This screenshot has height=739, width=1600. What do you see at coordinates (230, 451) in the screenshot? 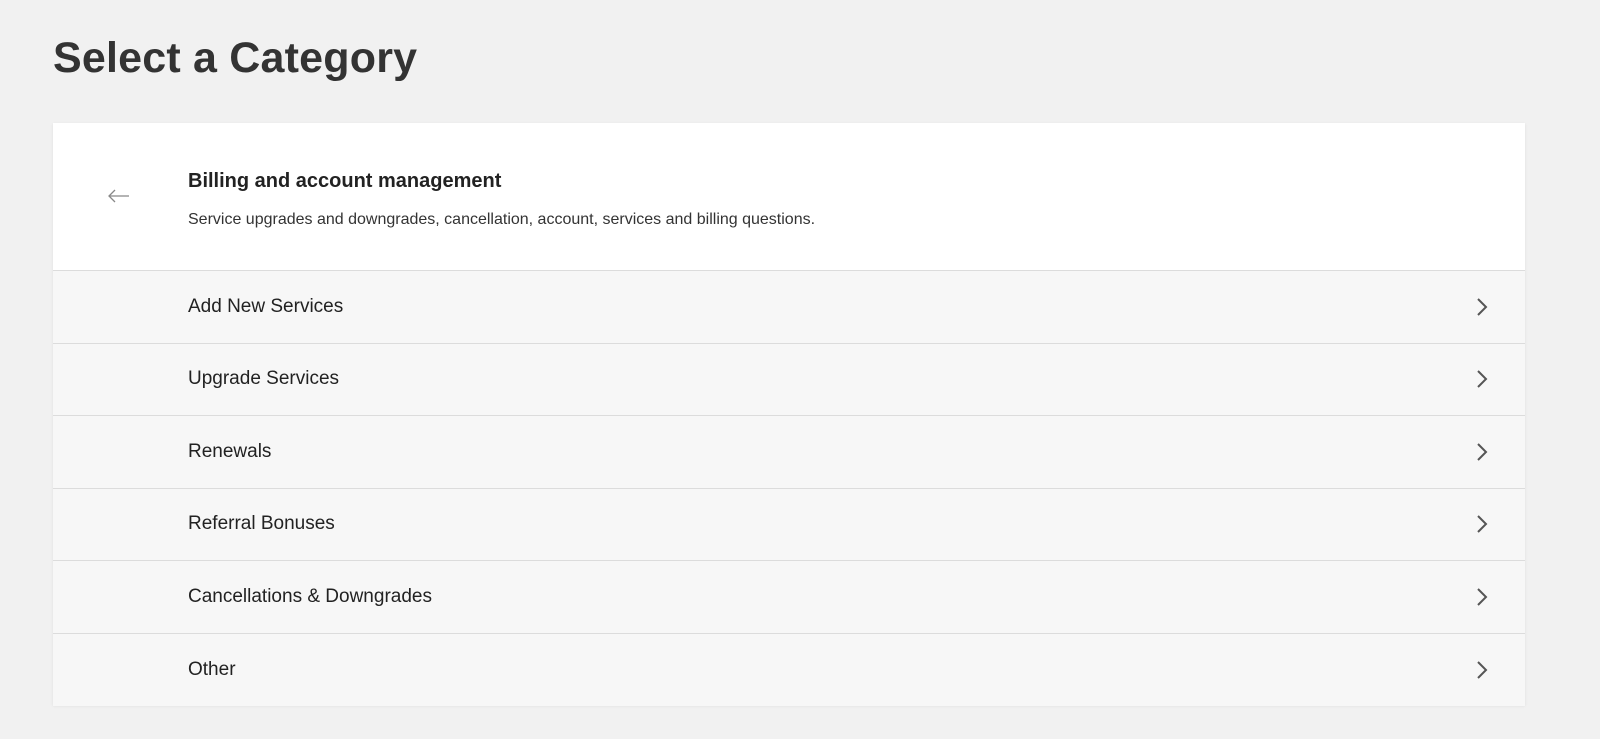
I see `subcategory-label: Renewals` at bounding box center [230, 451].